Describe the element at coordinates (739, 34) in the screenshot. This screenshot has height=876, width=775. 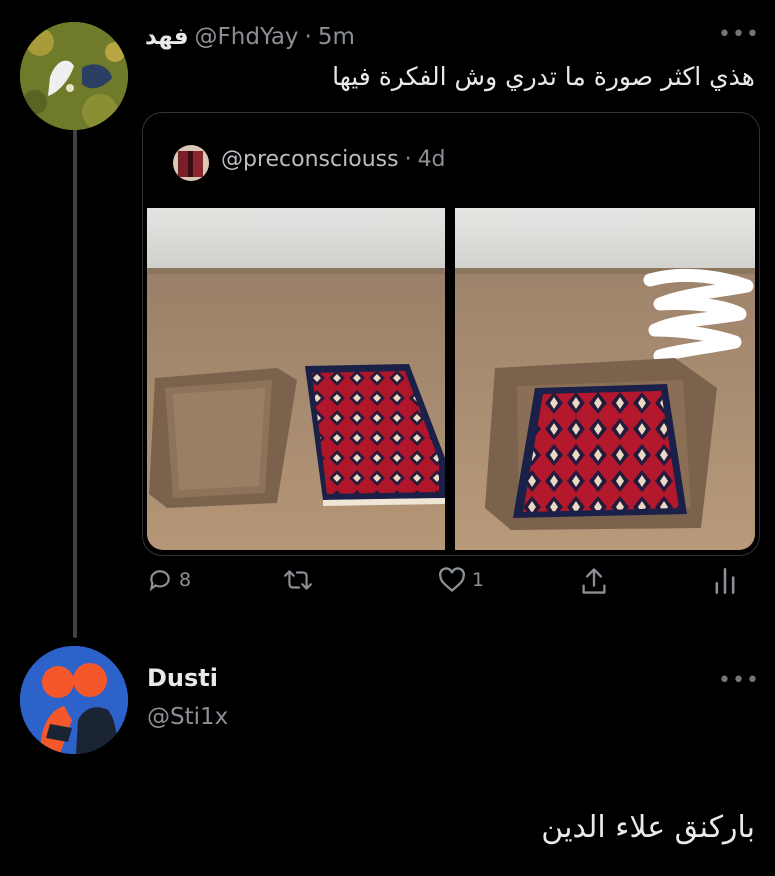
I see `more-options-icon: •••` at that location.